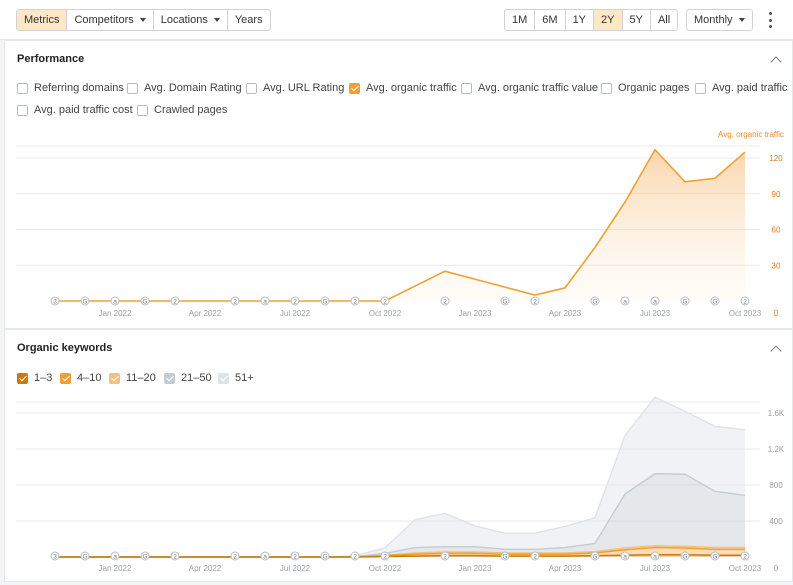  Describe the element at coordinates (79, 88) in the screenshot. I see `metric-label: Referring domains` at that location.